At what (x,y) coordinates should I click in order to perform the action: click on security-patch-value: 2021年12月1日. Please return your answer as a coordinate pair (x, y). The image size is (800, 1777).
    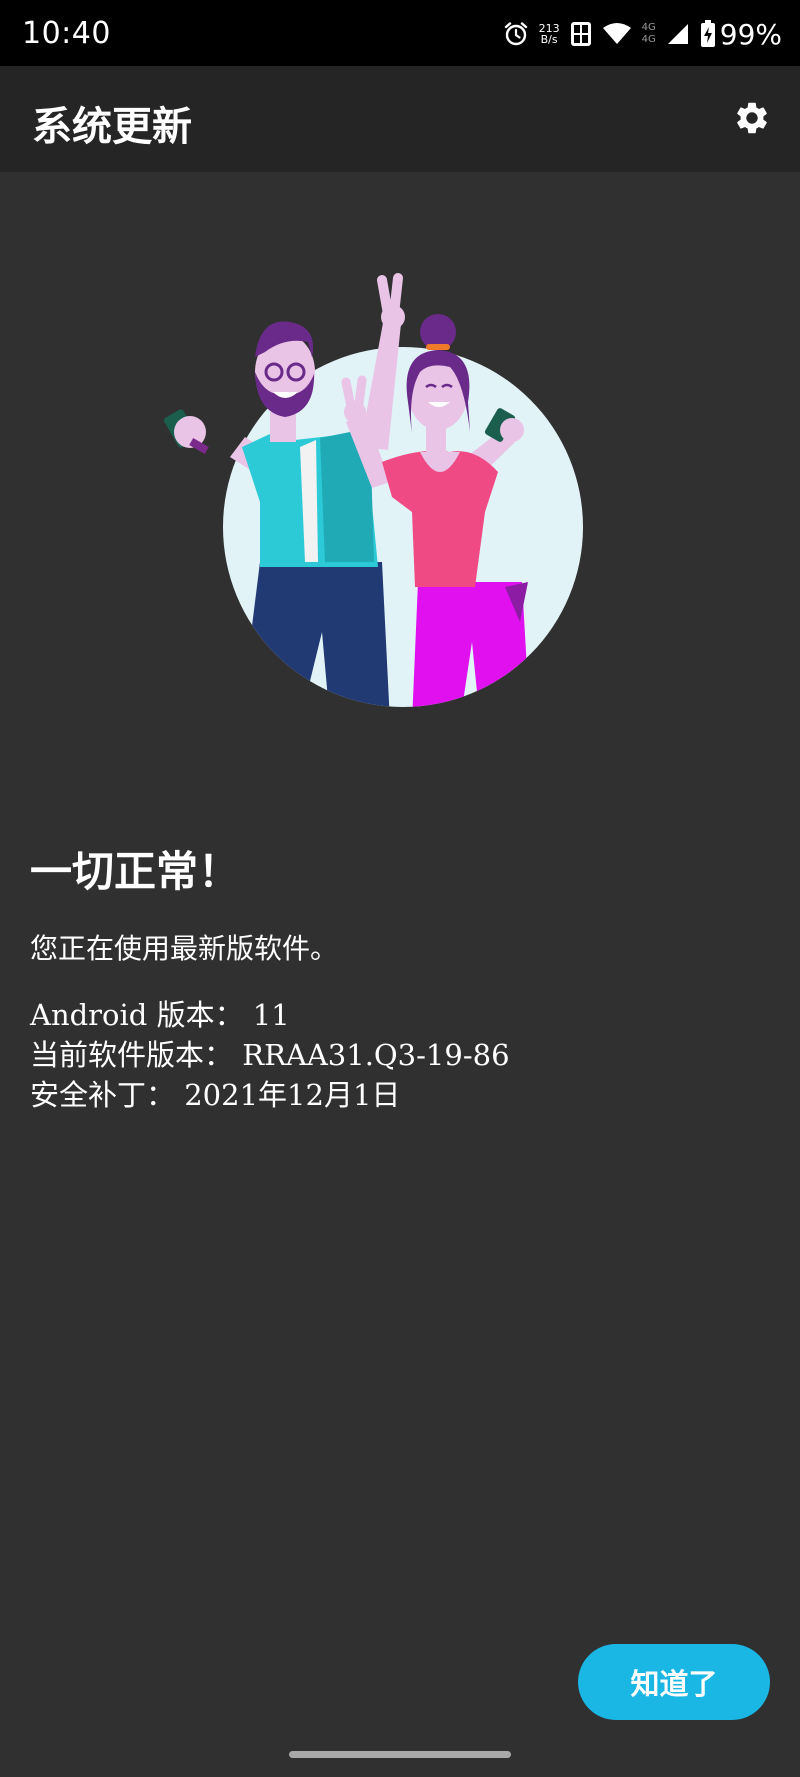
    Looking at the image, I should click on (292, 1095).